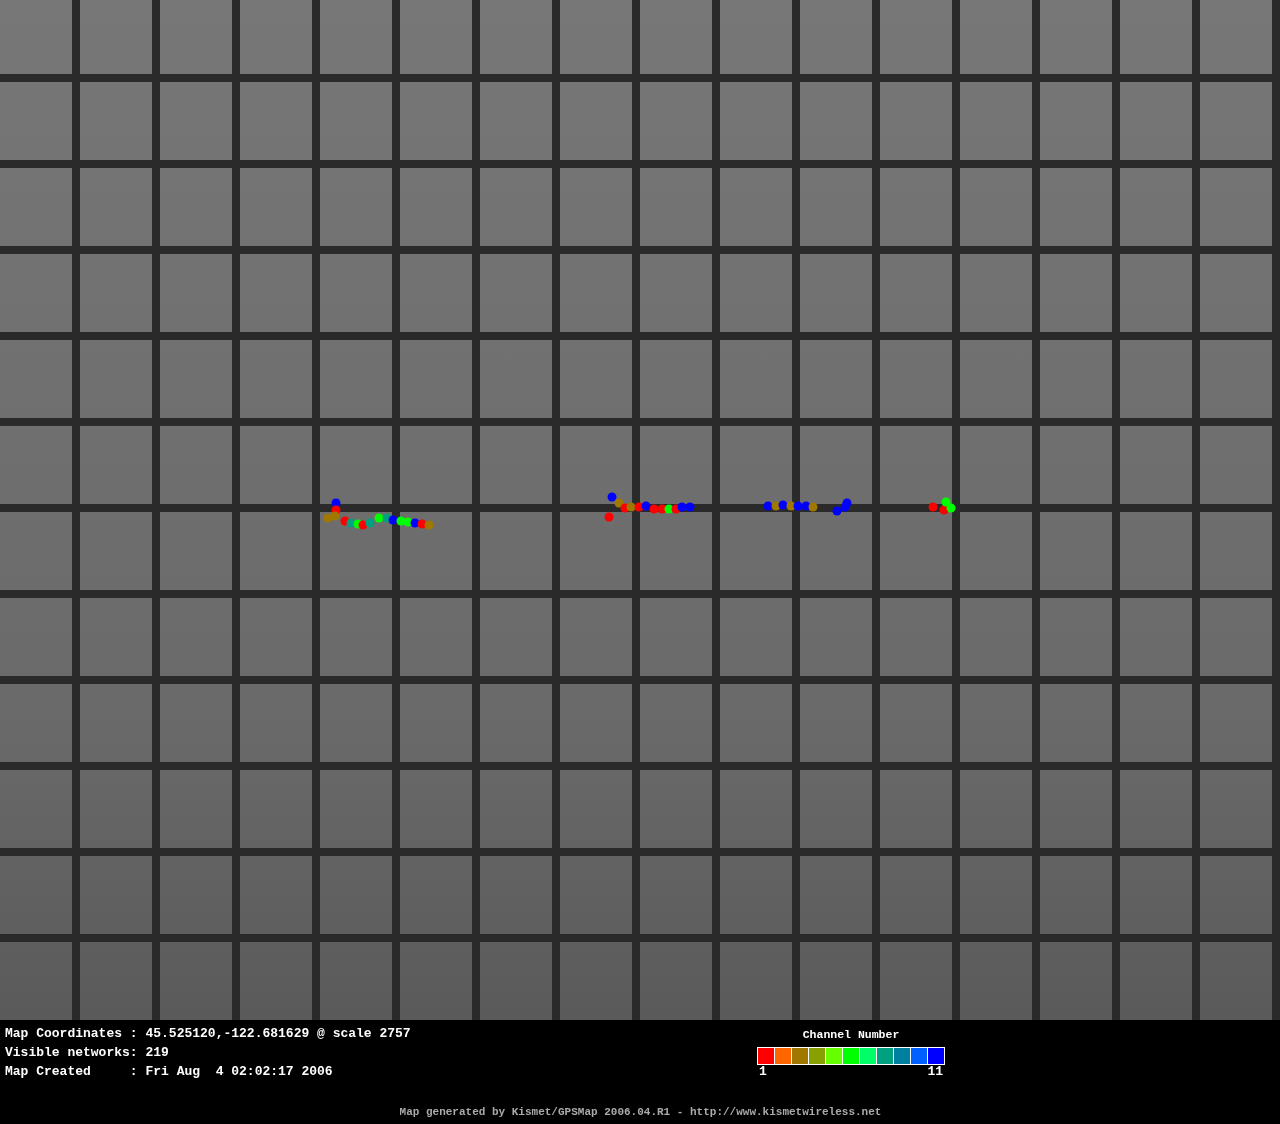  What do you see at coordinates (169, 1071) in the screenshot?
I see `map-info-line: Map Created : Fri Aug 4 02:02:17 2006` at bounding box center [169, 1071].